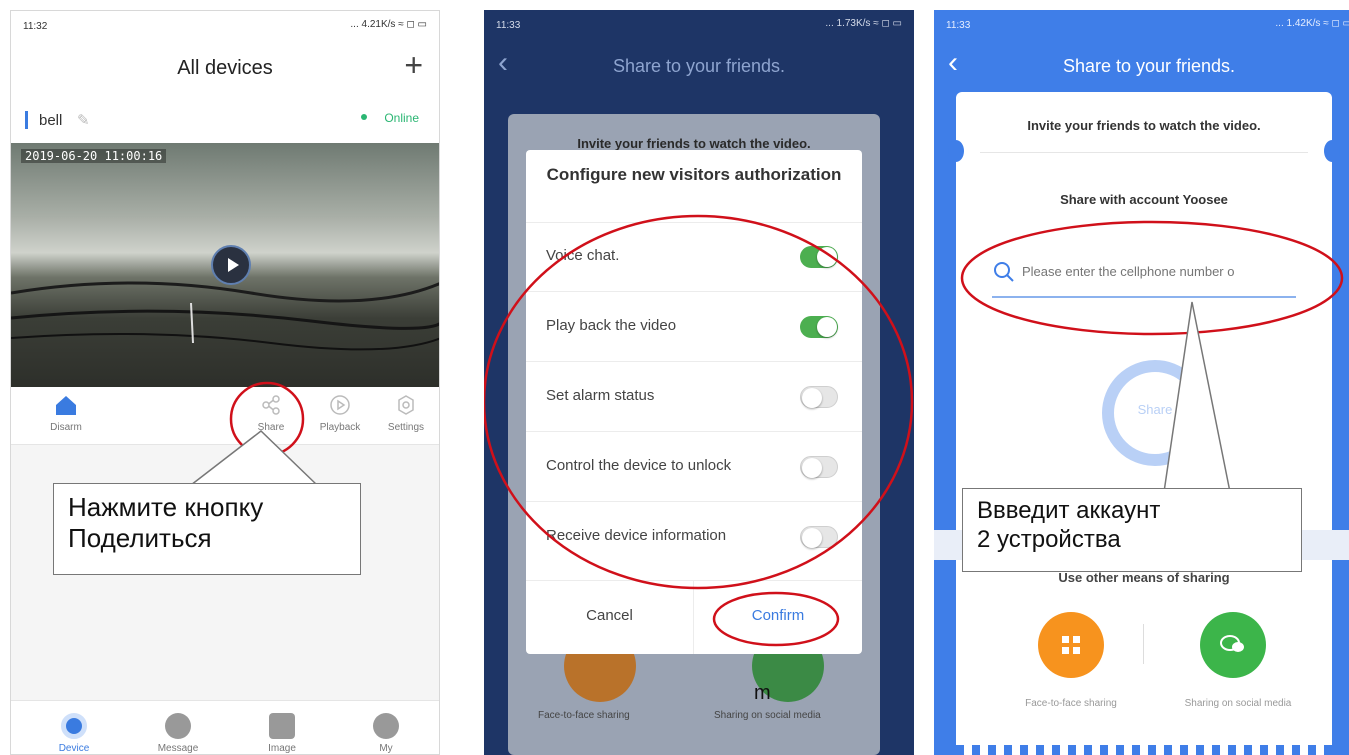  Describe the element at coordinates (282, 748) in the screenshot. I see `nav-image-label: Image` at that location.